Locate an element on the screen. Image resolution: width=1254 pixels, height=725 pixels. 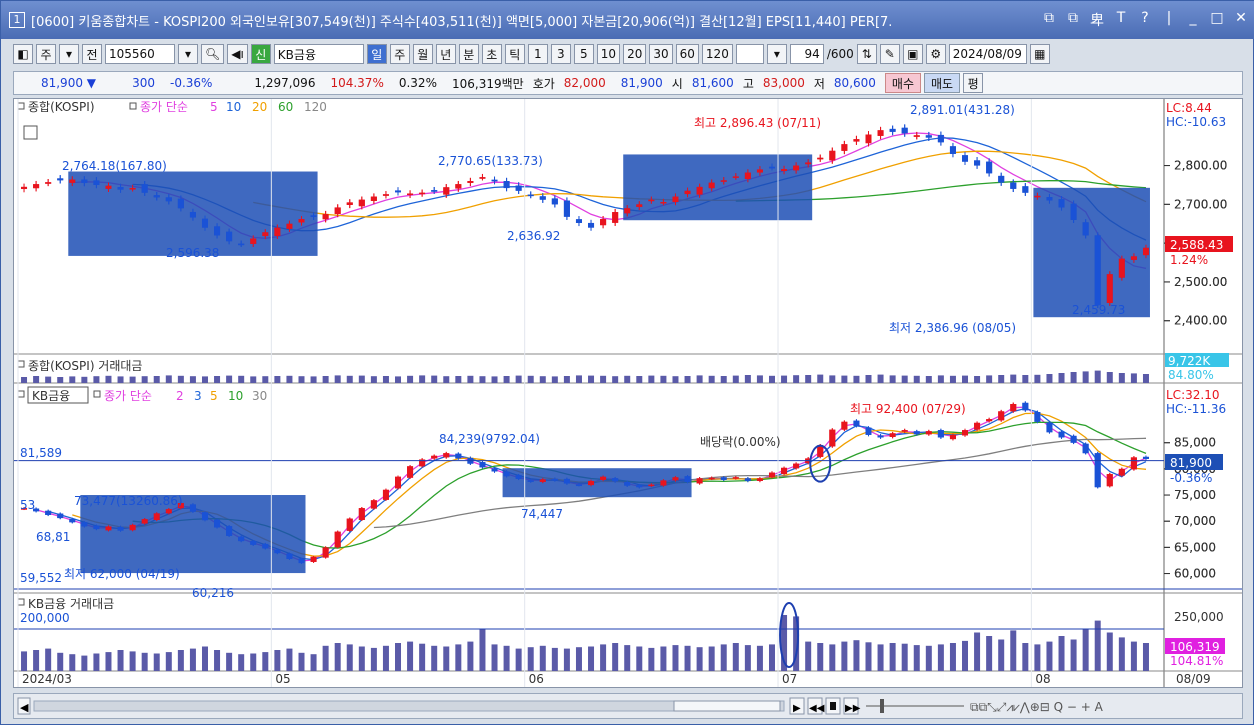
scroll-track is located at coordinates (409, 706).